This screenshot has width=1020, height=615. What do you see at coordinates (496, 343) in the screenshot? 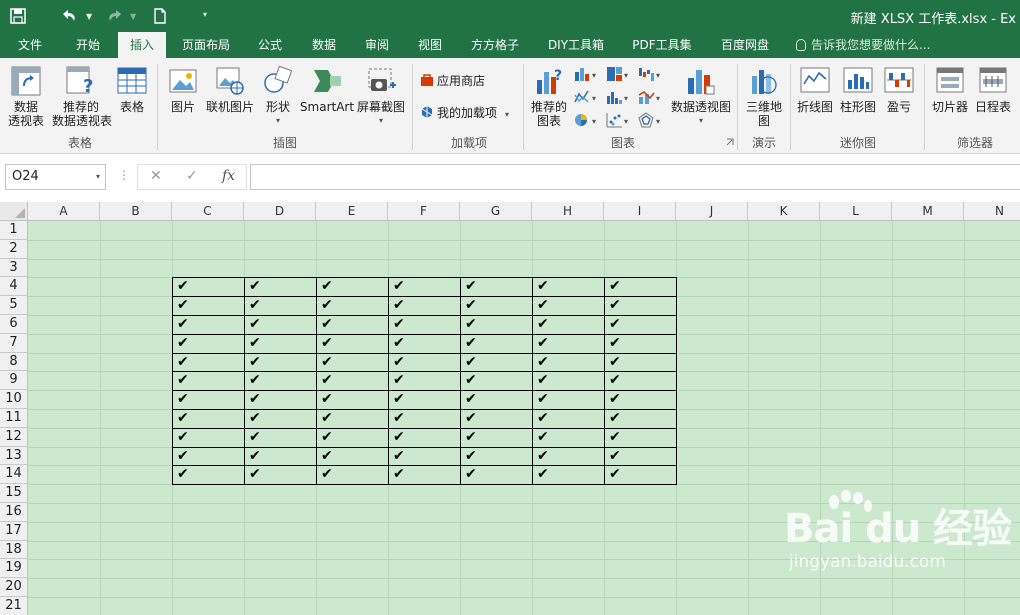
I see `cell-g7: ✔` at bounding box center [496, 343].